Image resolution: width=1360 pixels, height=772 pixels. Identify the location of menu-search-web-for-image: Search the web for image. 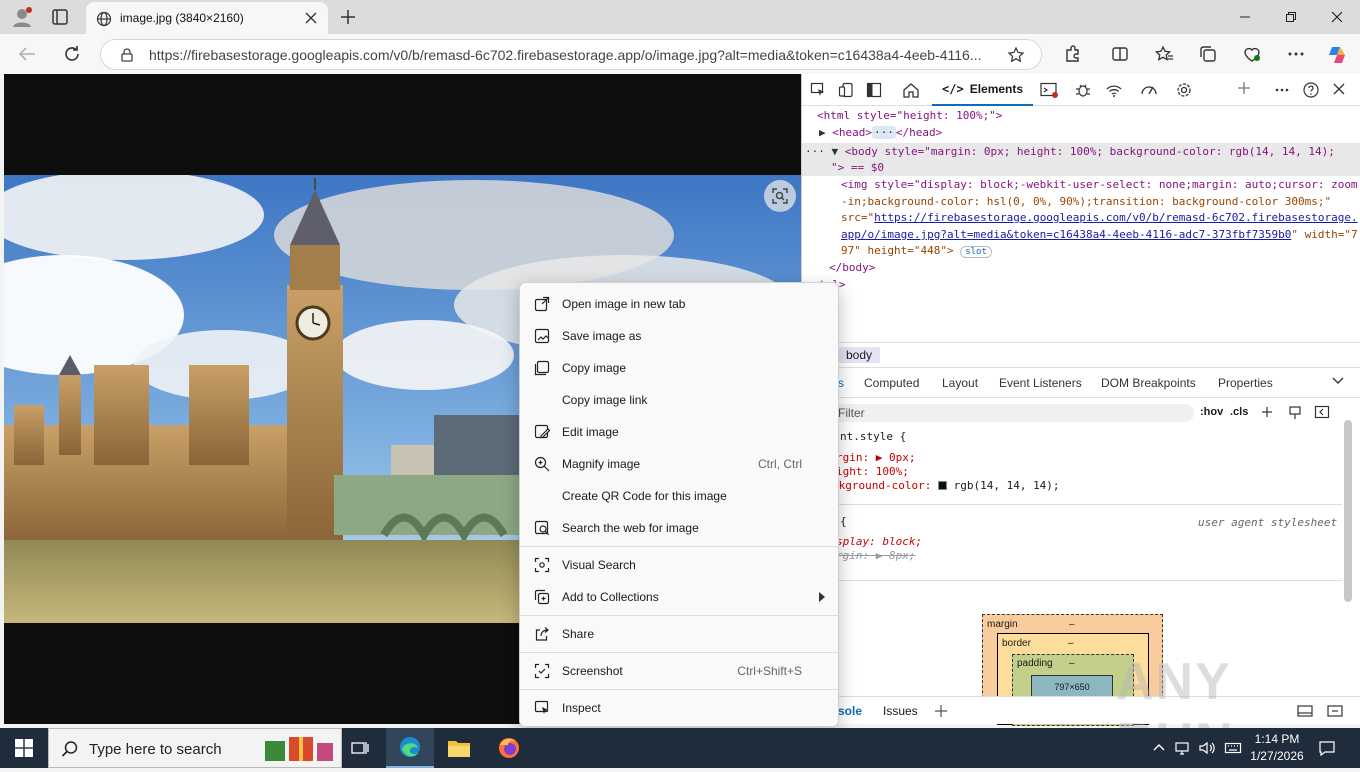
(679, 528).